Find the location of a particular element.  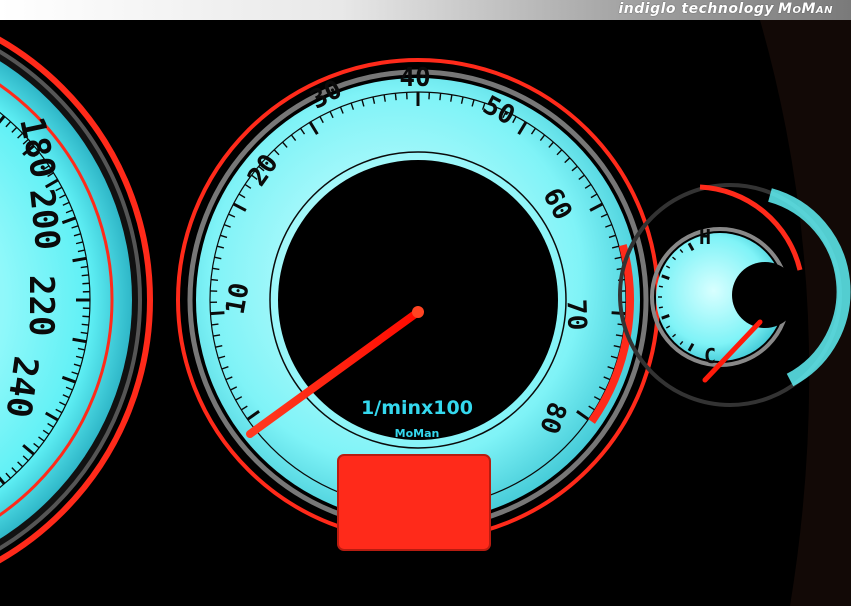

tachometer-label-70: 70 is located at coordinates (575, 315).